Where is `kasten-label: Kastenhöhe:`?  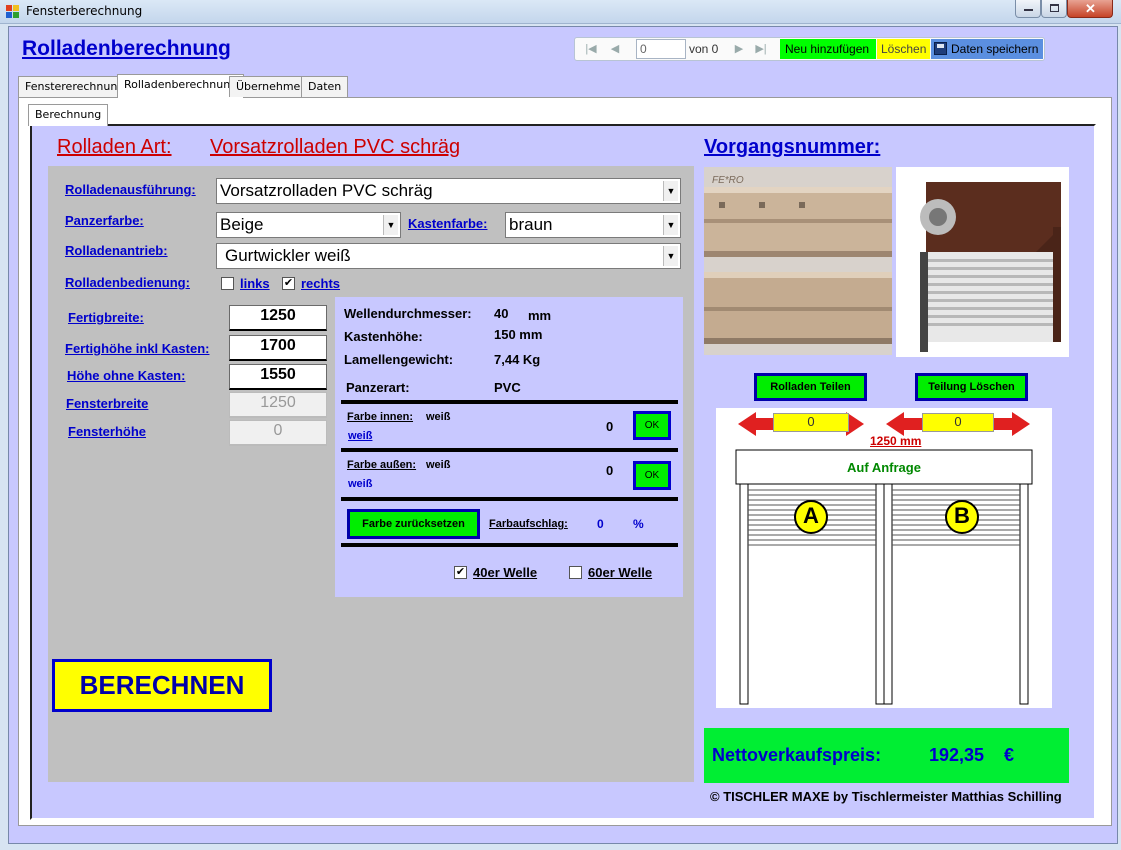
kasten-label: Kastenhöhe: is located at coordinates (383, 336).